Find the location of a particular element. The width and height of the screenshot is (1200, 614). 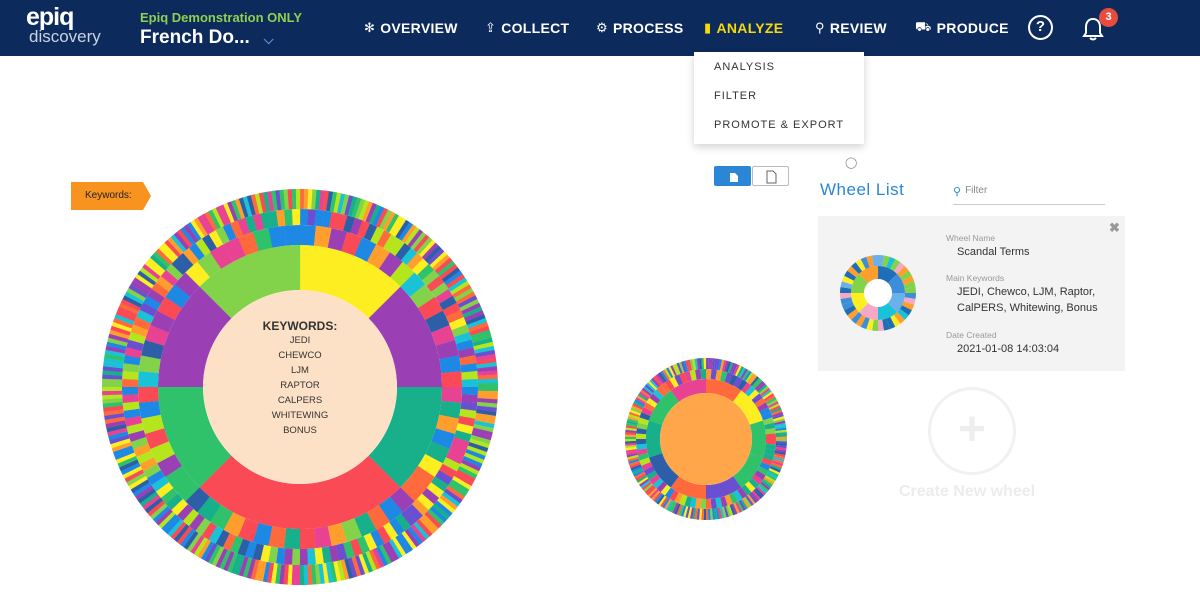

keyword-calpers: CALPERS is located at coordinates (300, 400).